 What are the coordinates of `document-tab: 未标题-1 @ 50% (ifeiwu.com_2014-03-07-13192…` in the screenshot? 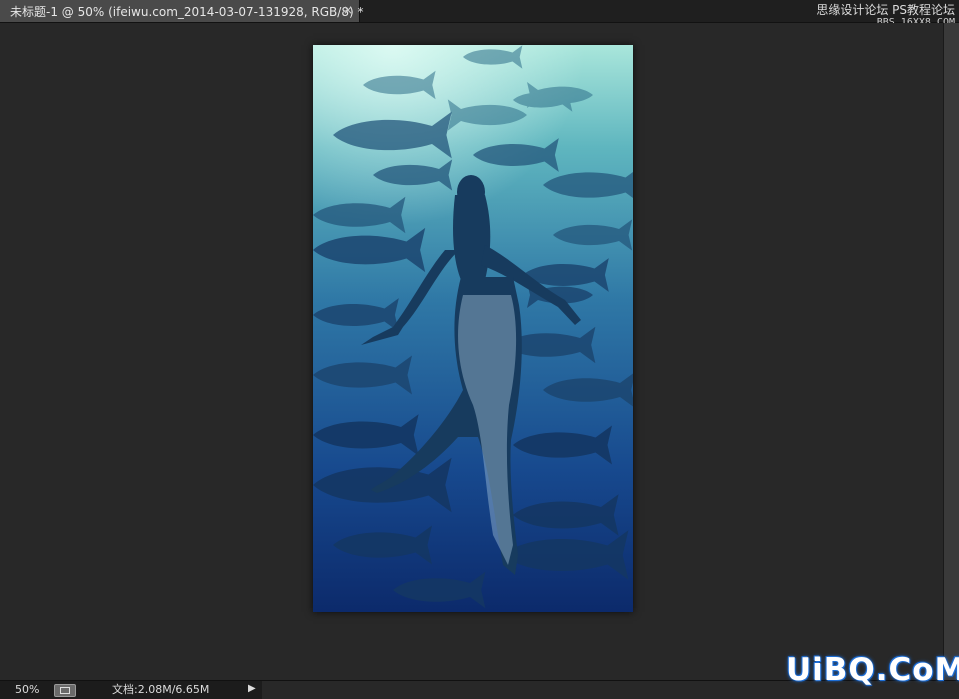 It's located at (182, 11).